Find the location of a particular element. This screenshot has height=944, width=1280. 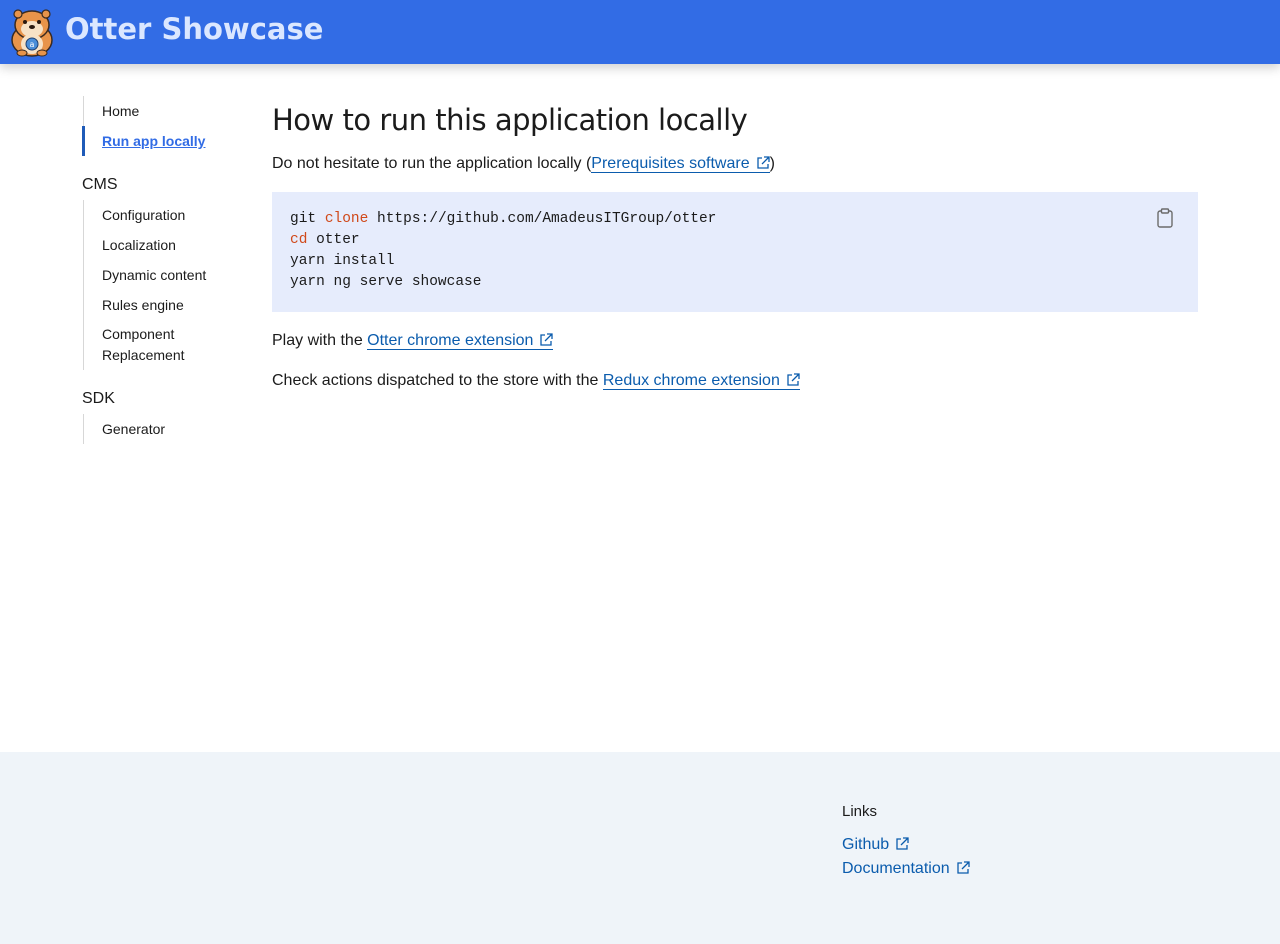

code-line: yarn ng serve showcase is located at coordinates (735, 282).